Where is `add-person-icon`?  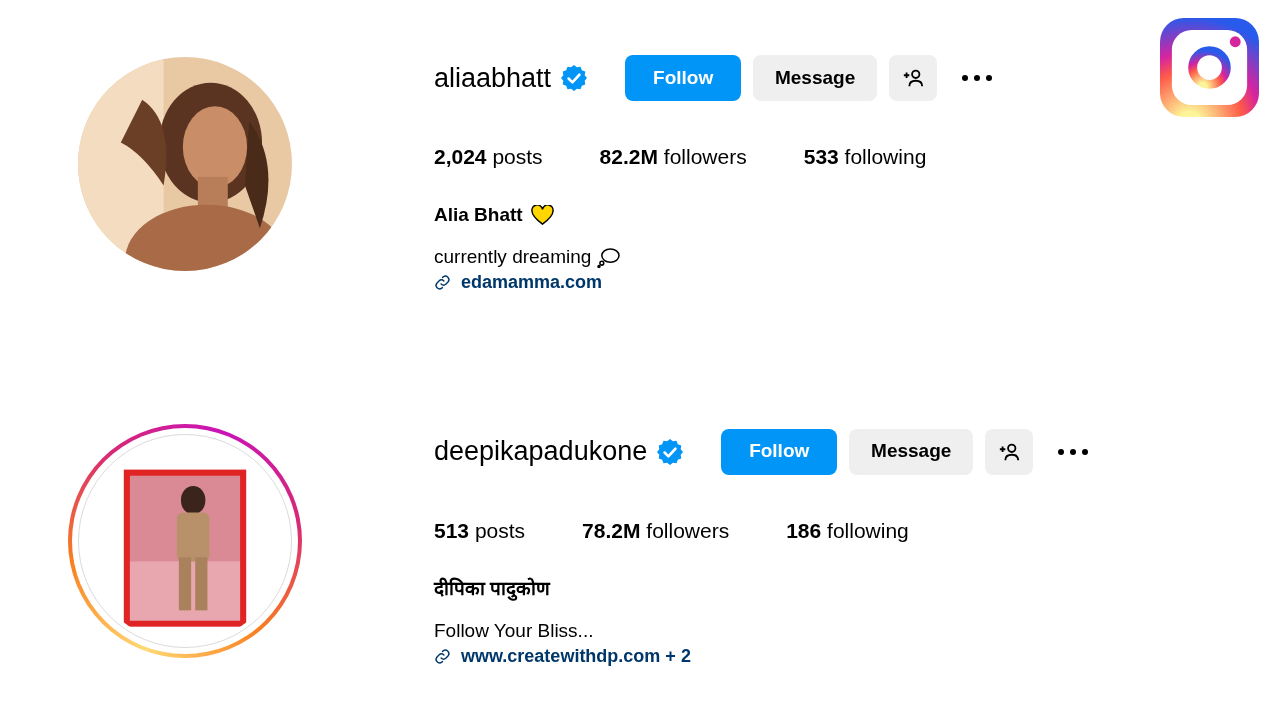
add-person-icon is located at coordinates (913, 78).